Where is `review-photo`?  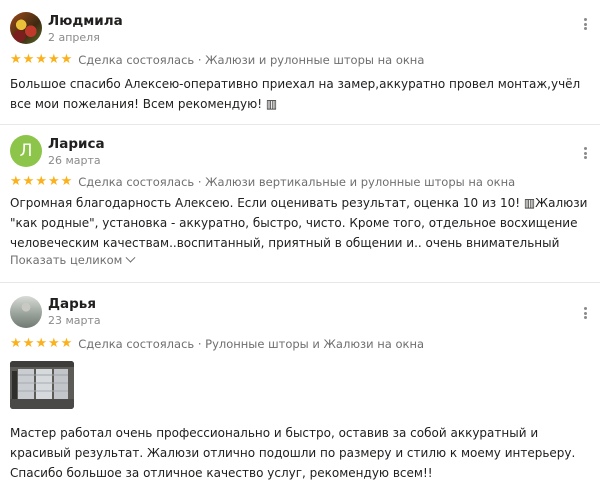
review-photo is located at coordinates (42, 385).